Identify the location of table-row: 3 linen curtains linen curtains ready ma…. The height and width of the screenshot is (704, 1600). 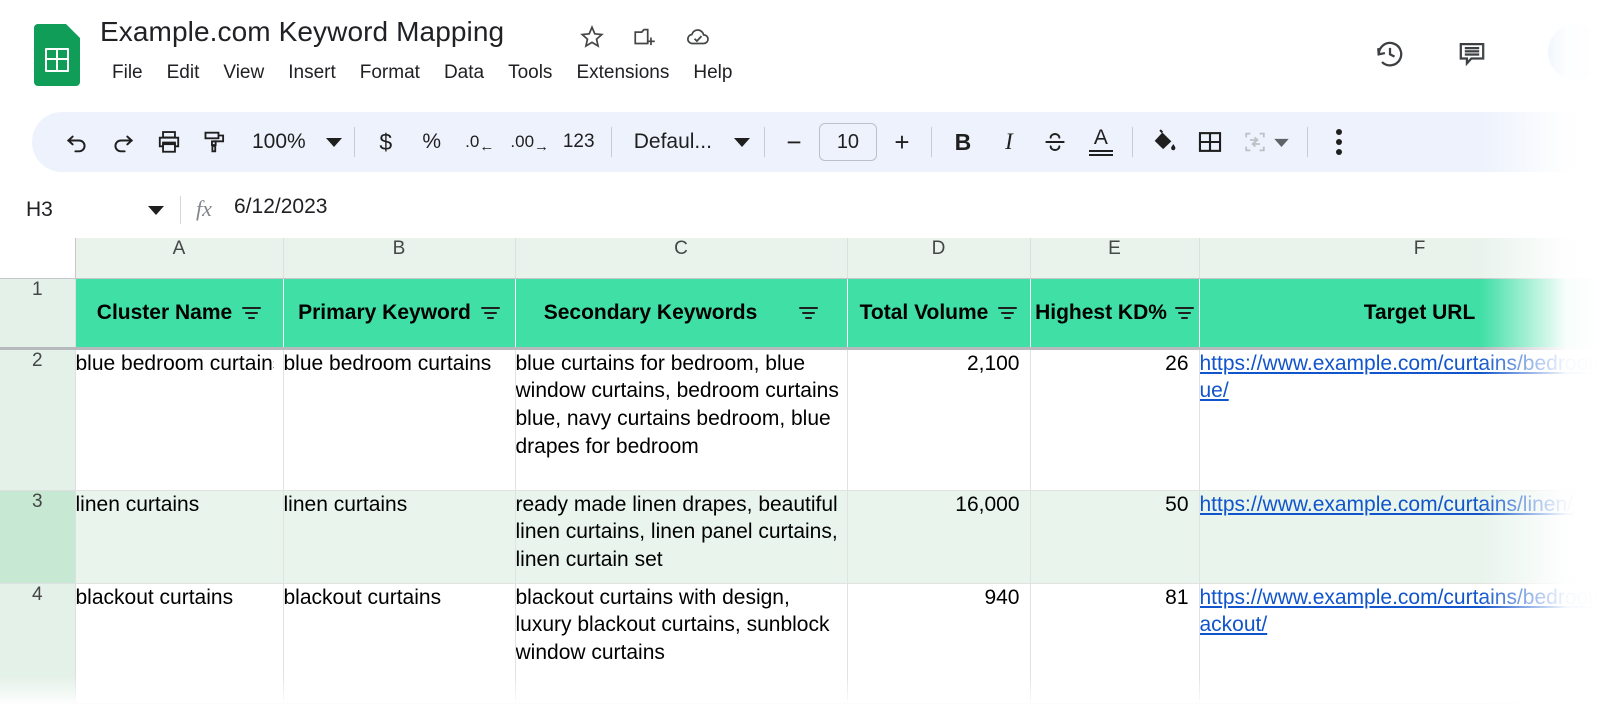
(800, 537).